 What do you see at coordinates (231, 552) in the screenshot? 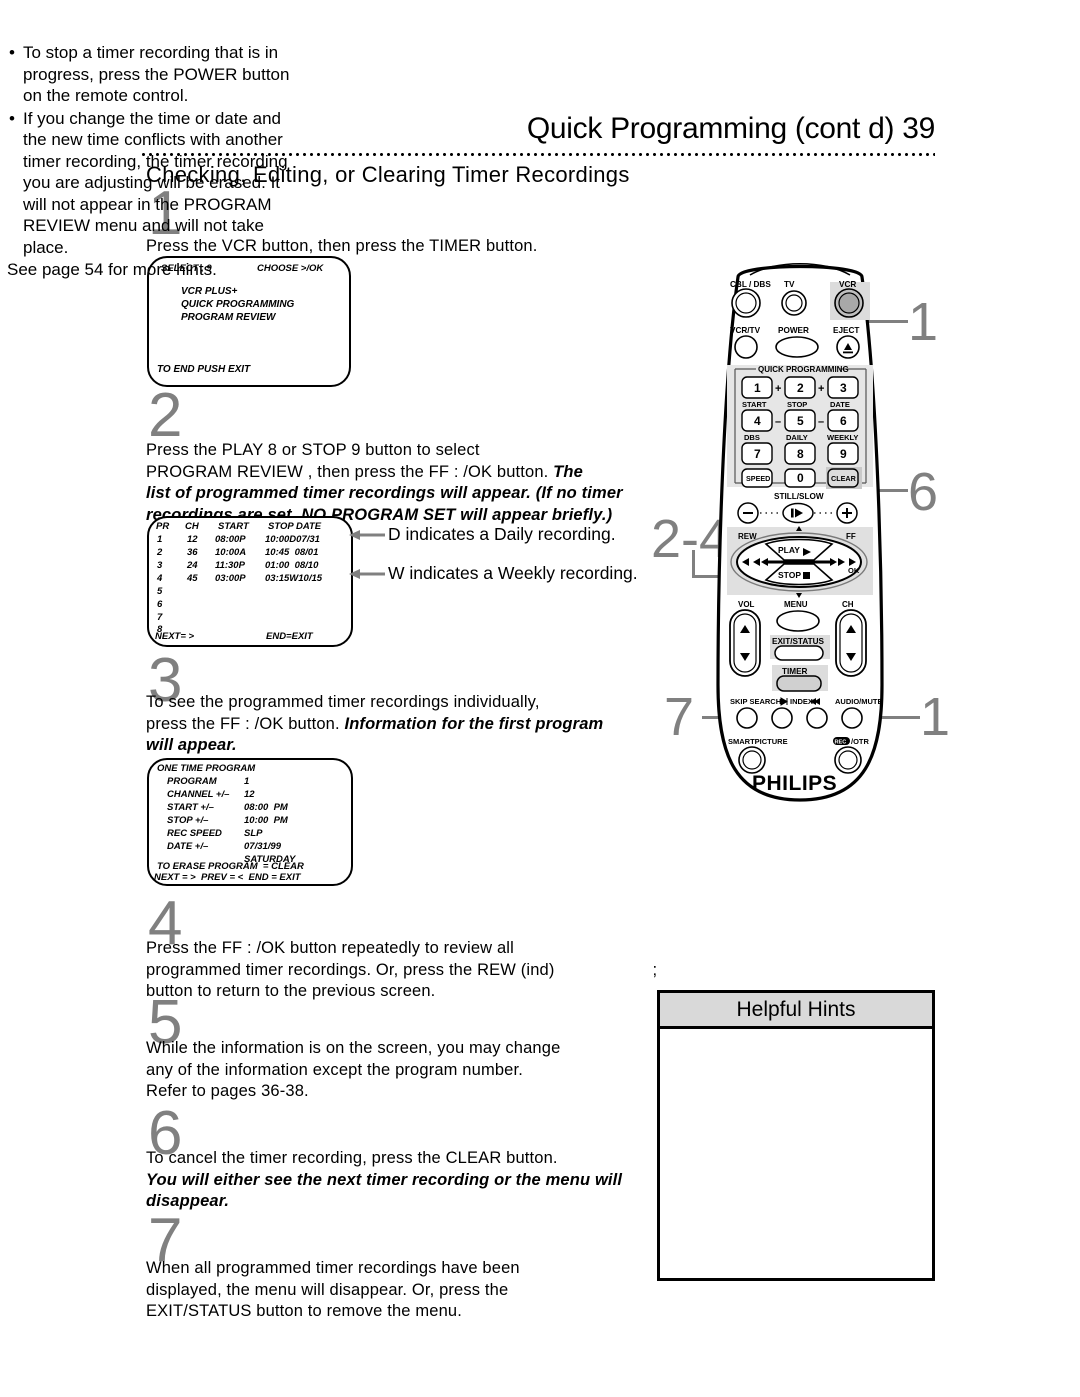
I see `osd-review-row-2-start: 10:00A` at bounding box center [231, 552].